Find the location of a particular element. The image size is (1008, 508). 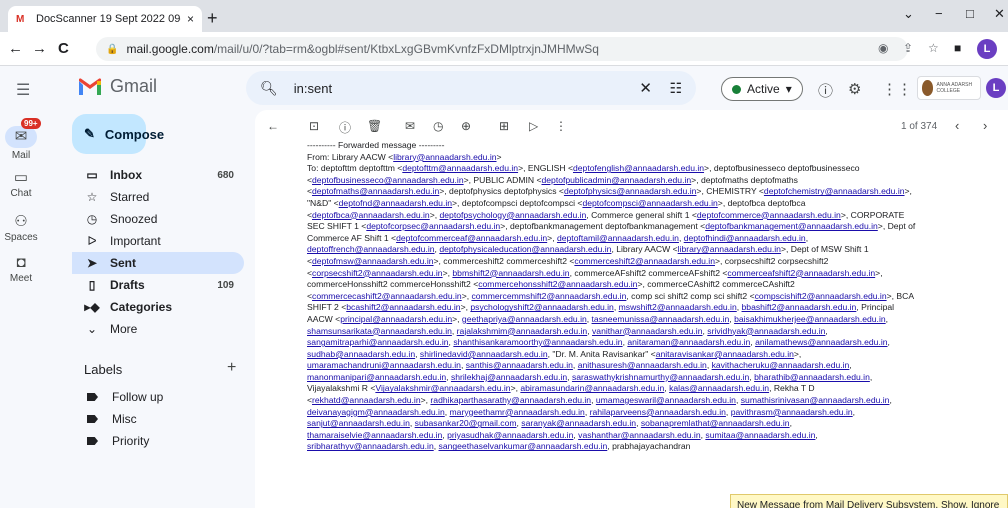

email-link: commerceshift2@annaadarsh.edu.in is located at coordinates (644, 261).